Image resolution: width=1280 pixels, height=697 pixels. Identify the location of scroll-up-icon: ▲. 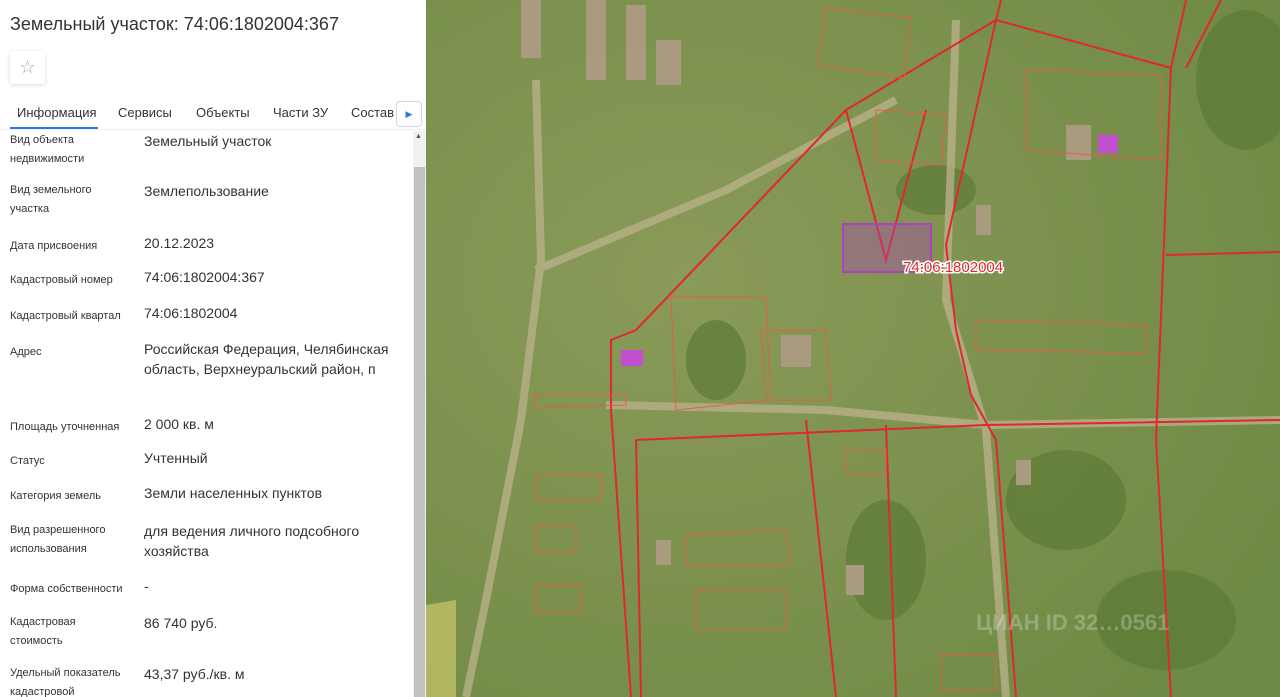
(418, 136).